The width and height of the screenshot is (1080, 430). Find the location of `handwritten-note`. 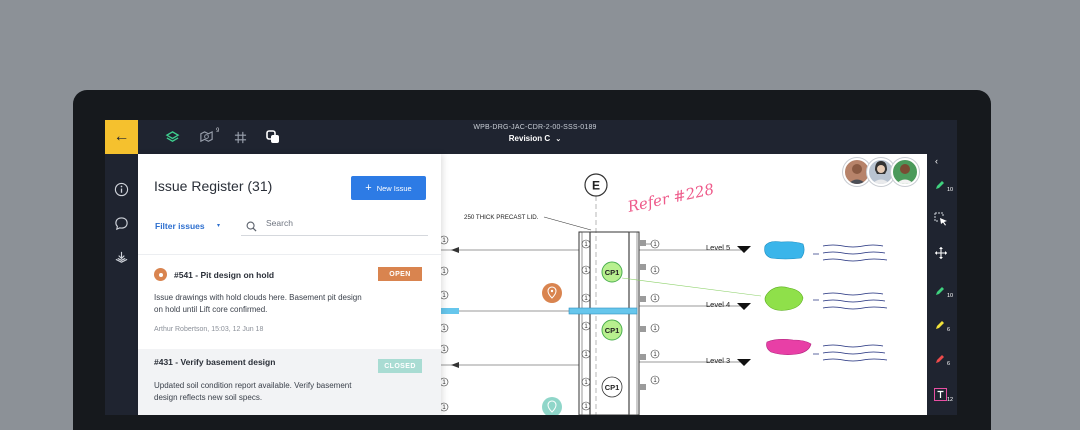

handwritten-note is located at coordinates (850, 303).